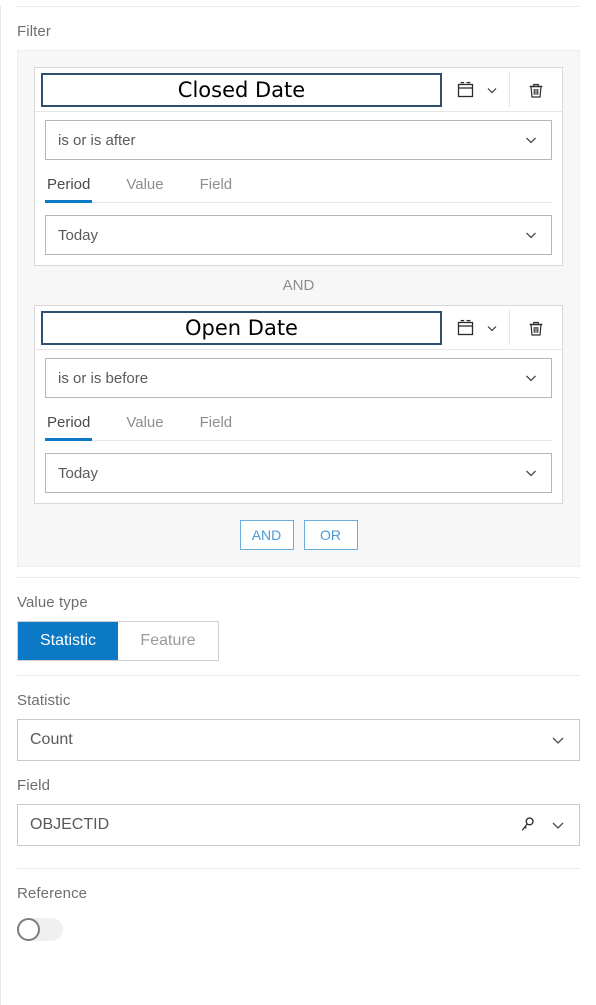  What do you see at coordinates (52, 602) in the screenshot?
I see `value-type-label: Value type` at bounding box center [52, 602].